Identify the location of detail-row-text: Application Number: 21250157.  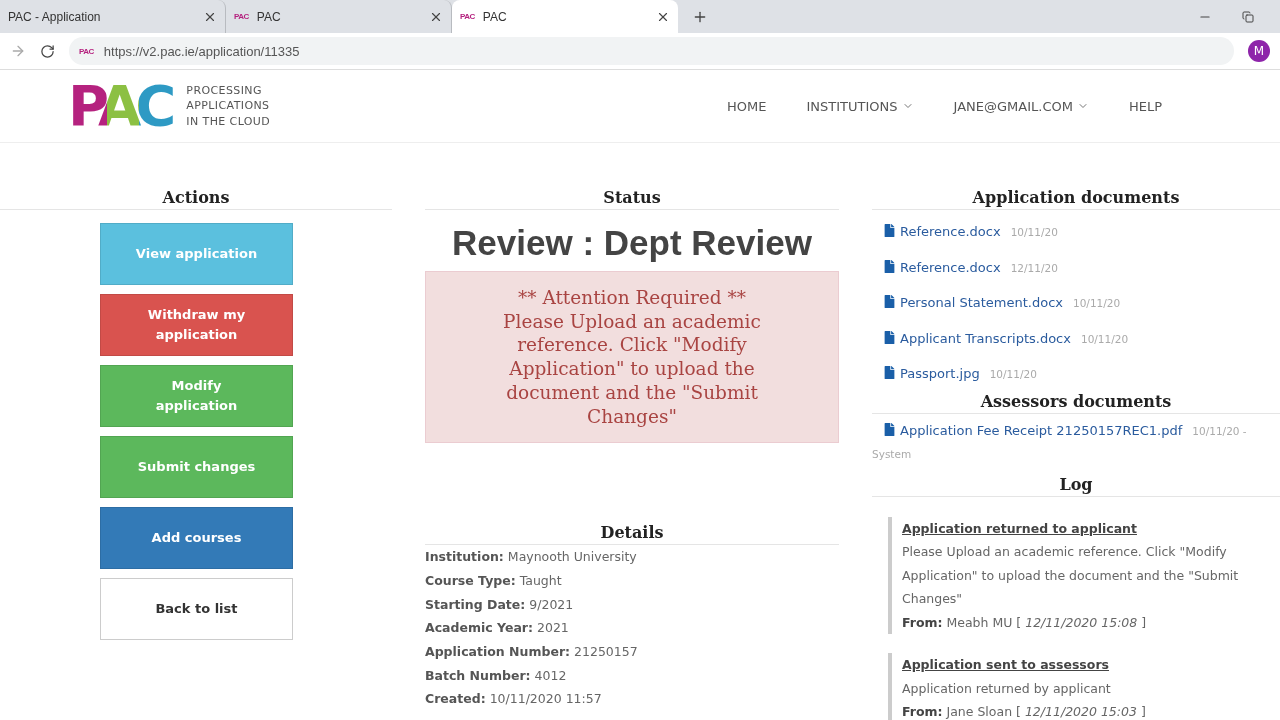
(532, 652).